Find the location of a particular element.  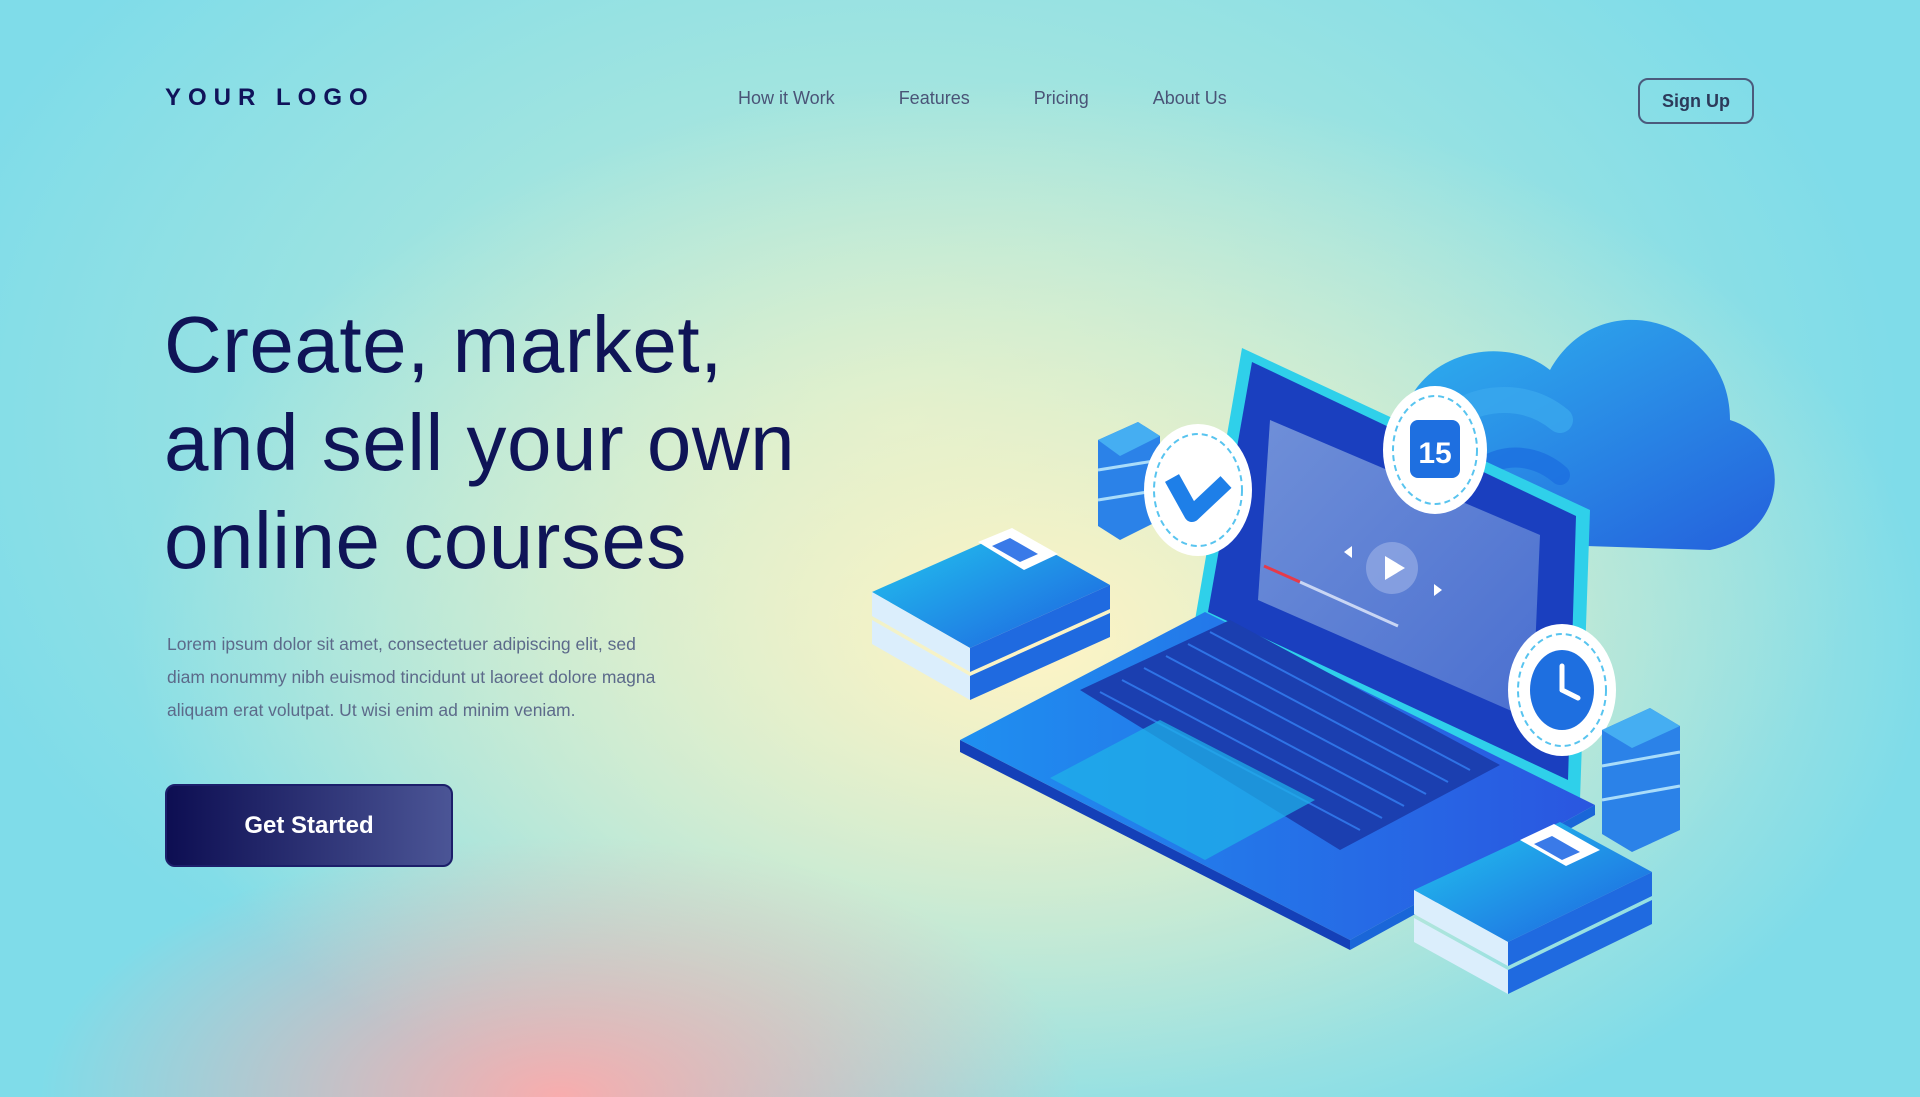

nav-pricing: Pricing is located at coordinates (1061, 98).